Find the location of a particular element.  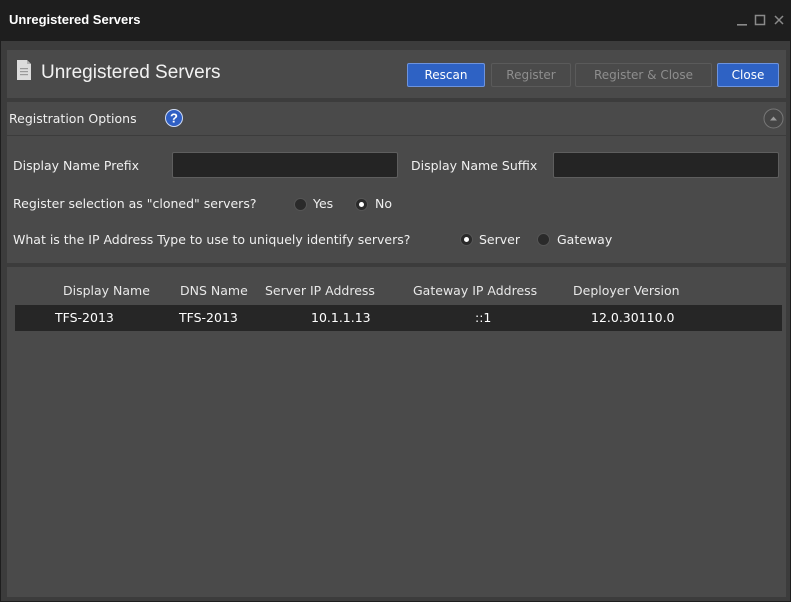

cloned-no-radio is located at coordinates (361, 204).